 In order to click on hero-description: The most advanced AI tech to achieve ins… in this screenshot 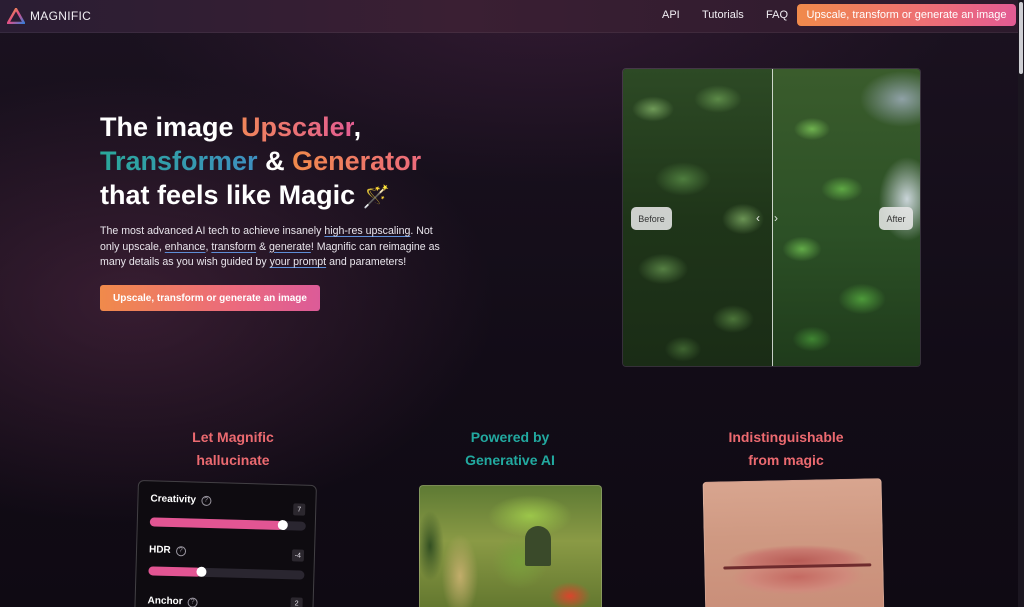, I will do `click(272, 247)`.